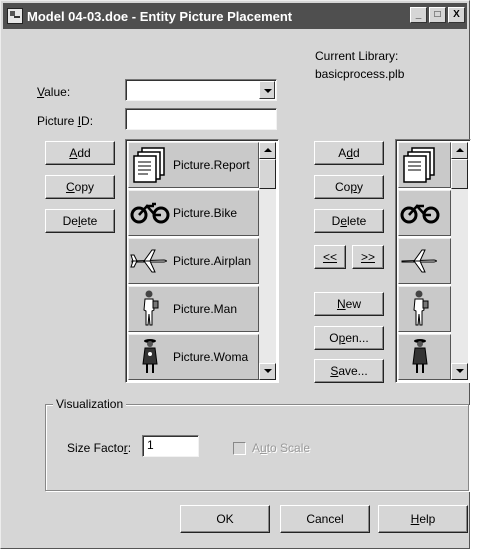  Describe the element at coordinates (330, 257) in the screenshot. I see `move-left-button: <<` at that location.